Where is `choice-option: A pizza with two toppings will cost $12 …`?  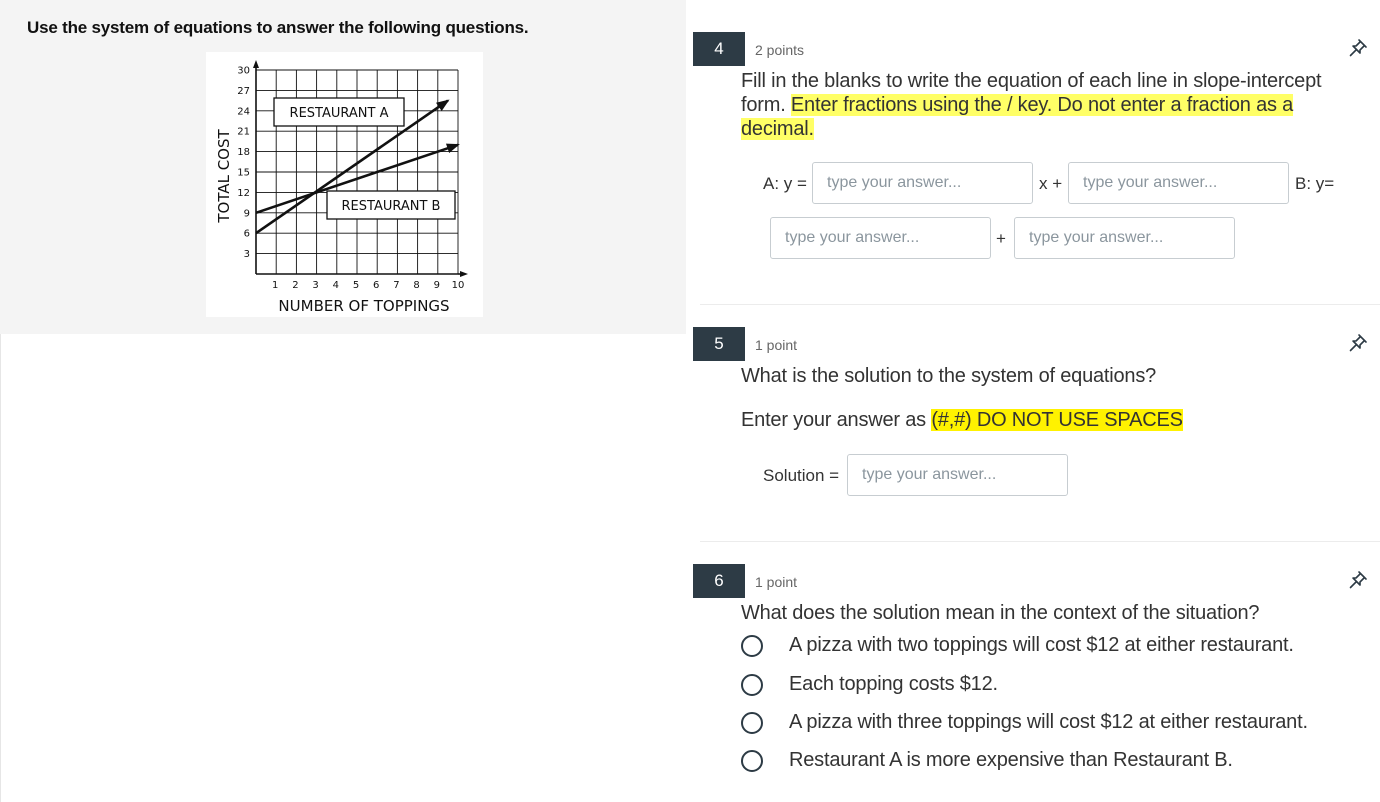
choice-option: A pizza with two toppings will cost $12 … is located at coordinates (1017, 645).